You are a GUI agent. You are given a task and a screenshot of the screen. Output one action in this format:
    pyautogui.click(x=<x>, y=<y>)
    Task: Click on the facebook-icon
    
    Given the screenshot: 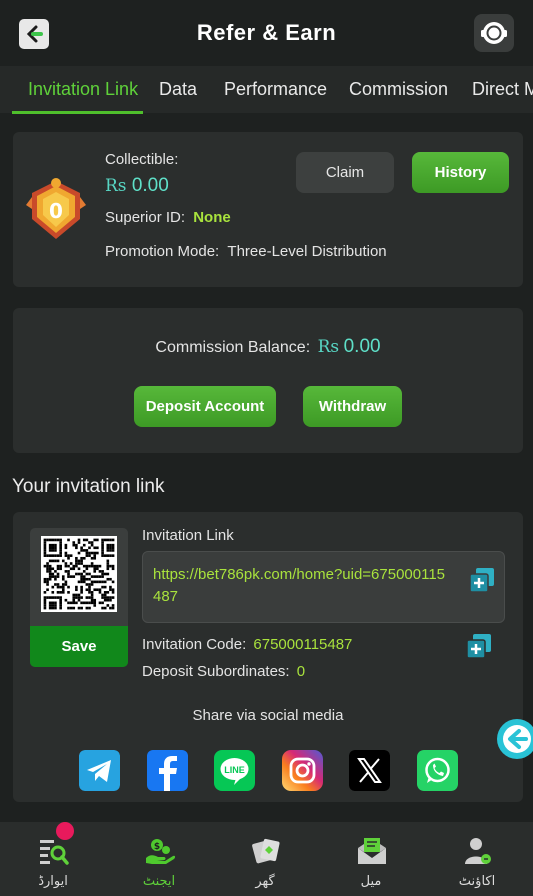 What is the action you would take?
    pyautogui.click(x=167, y=770)
    